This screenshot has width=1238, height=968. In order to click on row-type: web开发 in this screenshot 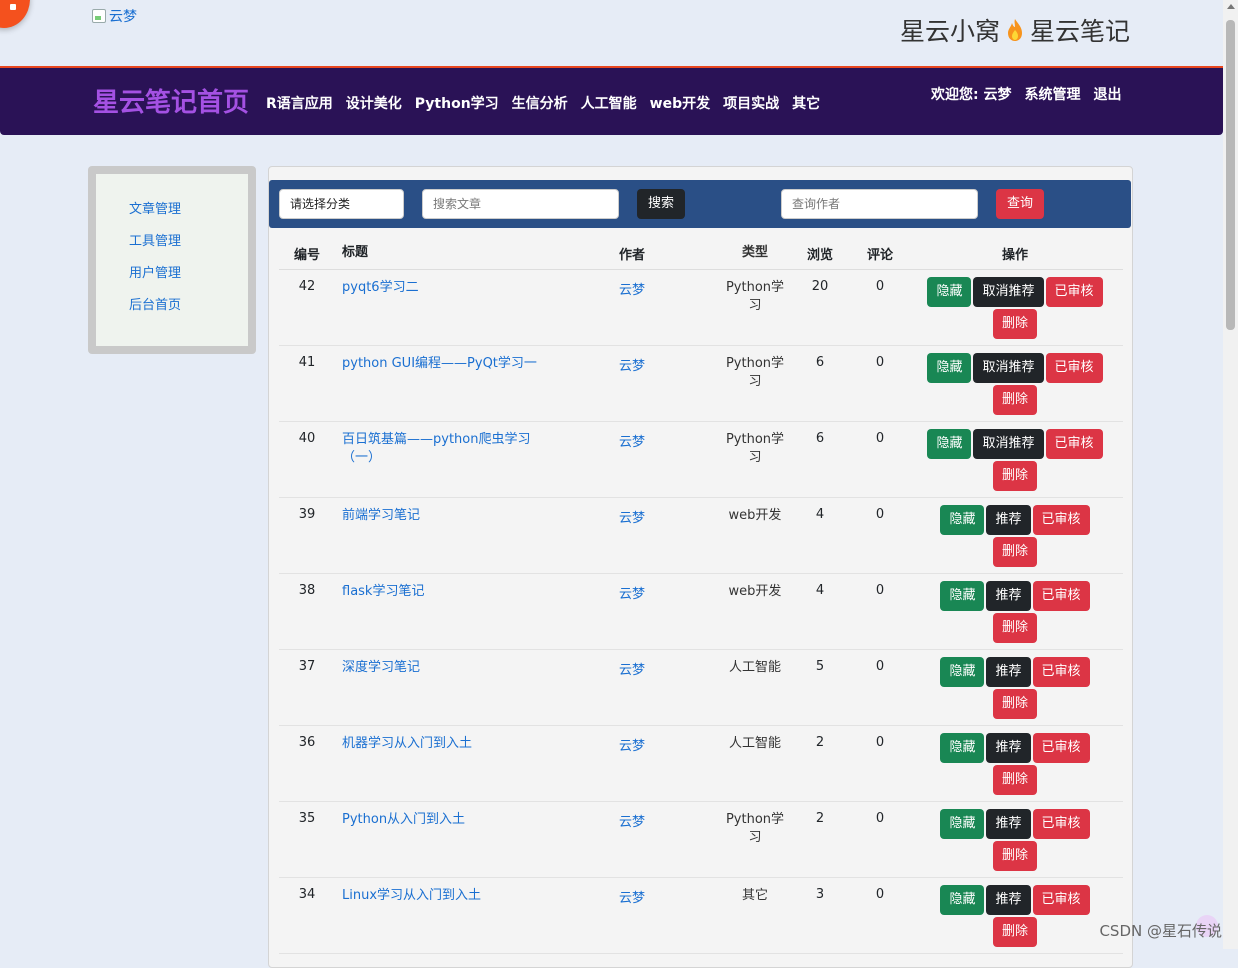, I will do `click(755, 591)`.